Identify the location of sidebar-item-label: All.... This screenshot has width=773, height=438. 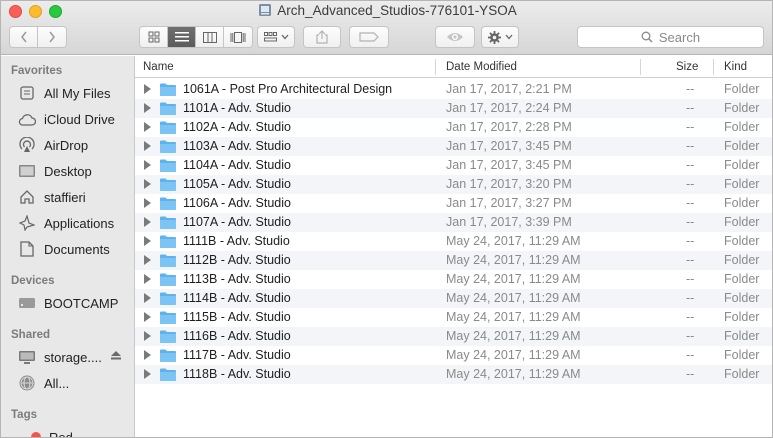
(57, 383).